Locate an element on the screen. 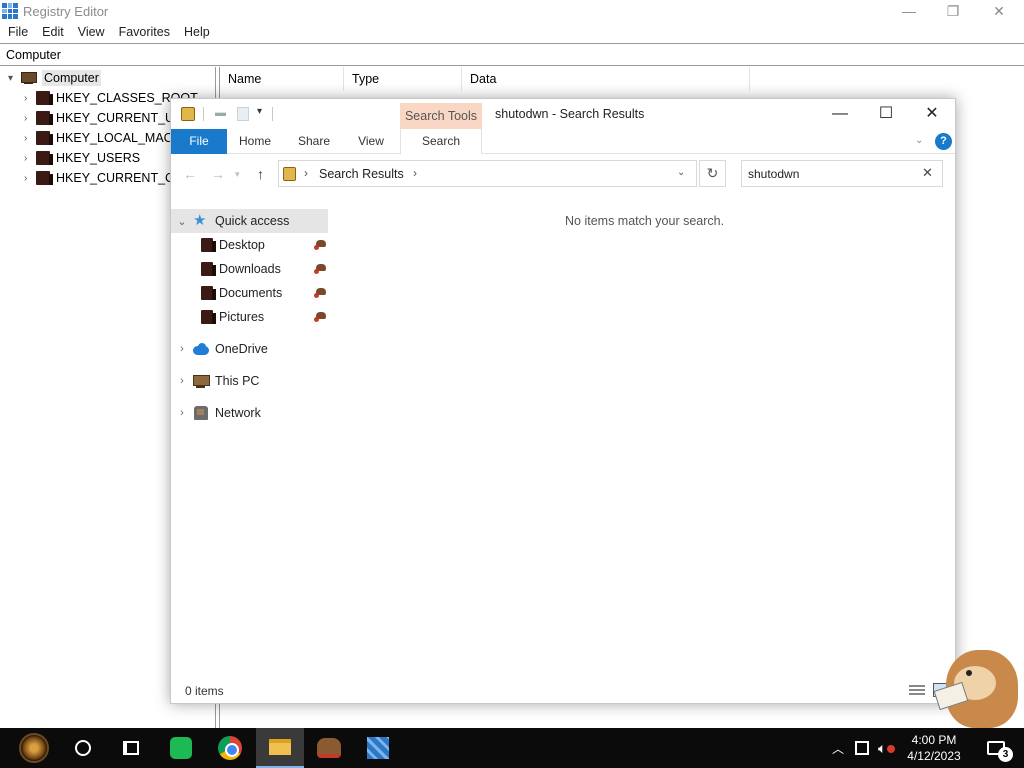  quick-access-toolbar-dropdown-icon: ▾ is located at coordinates (259, 111).